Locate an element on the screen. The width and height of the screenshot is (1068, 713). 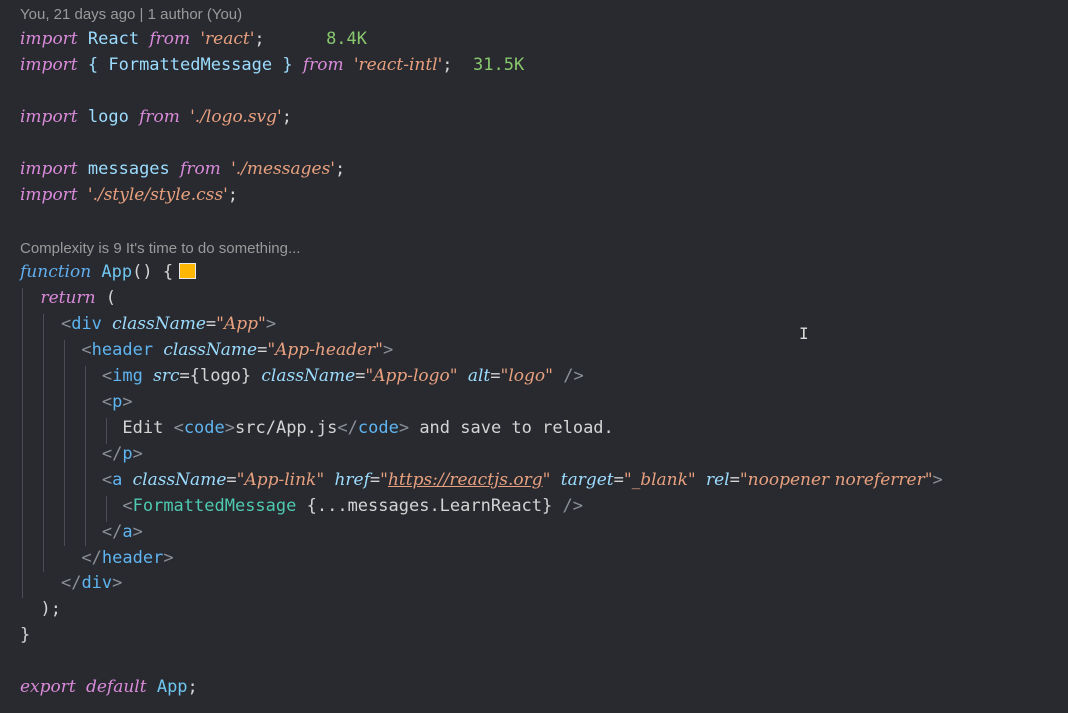
string-literal: "logo" is located at coordinates (526, 376).